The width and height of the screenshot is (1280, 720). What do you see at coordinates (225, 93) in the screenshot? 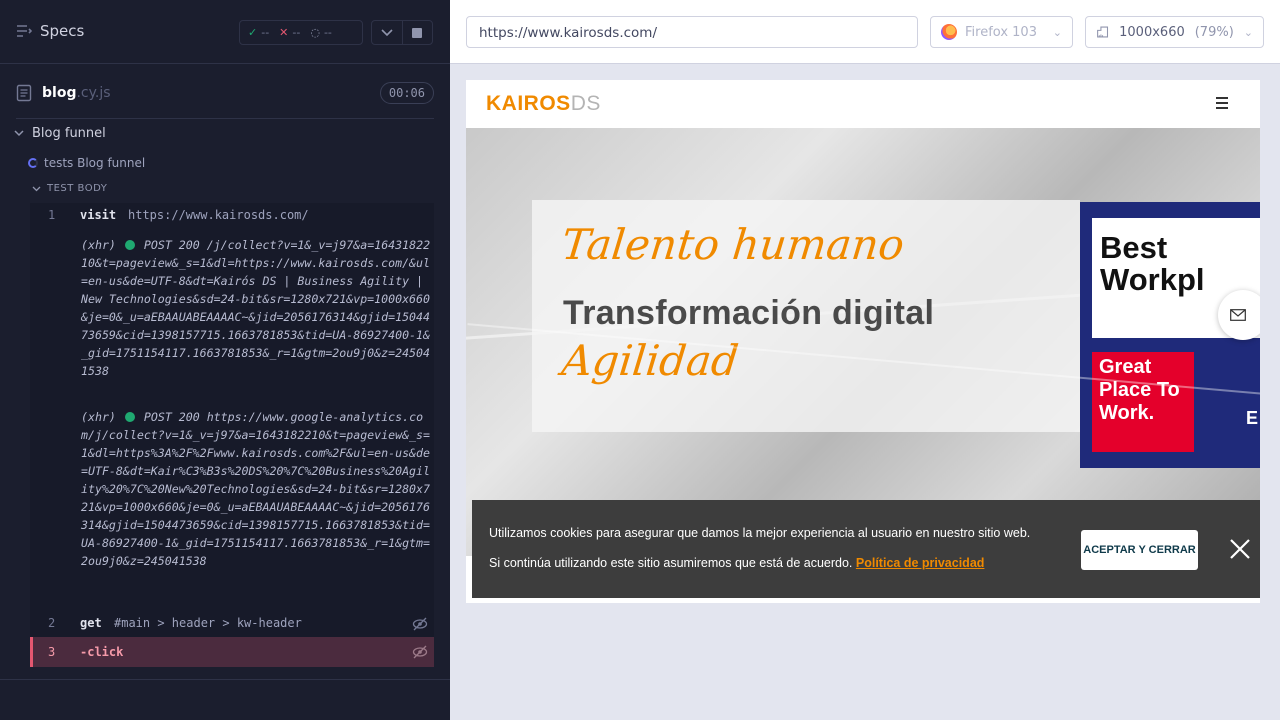
I see `spec-file-row: blog .cy.js 00:06` at bounding box center [225, 93].